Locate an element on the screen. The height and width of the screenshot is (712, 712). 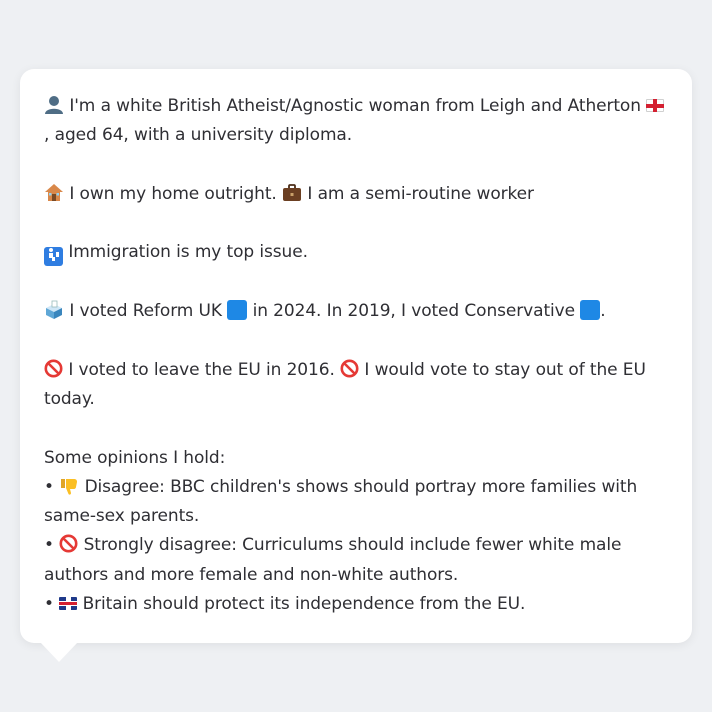
identity-comma: , is located at coordinates (47, 135).